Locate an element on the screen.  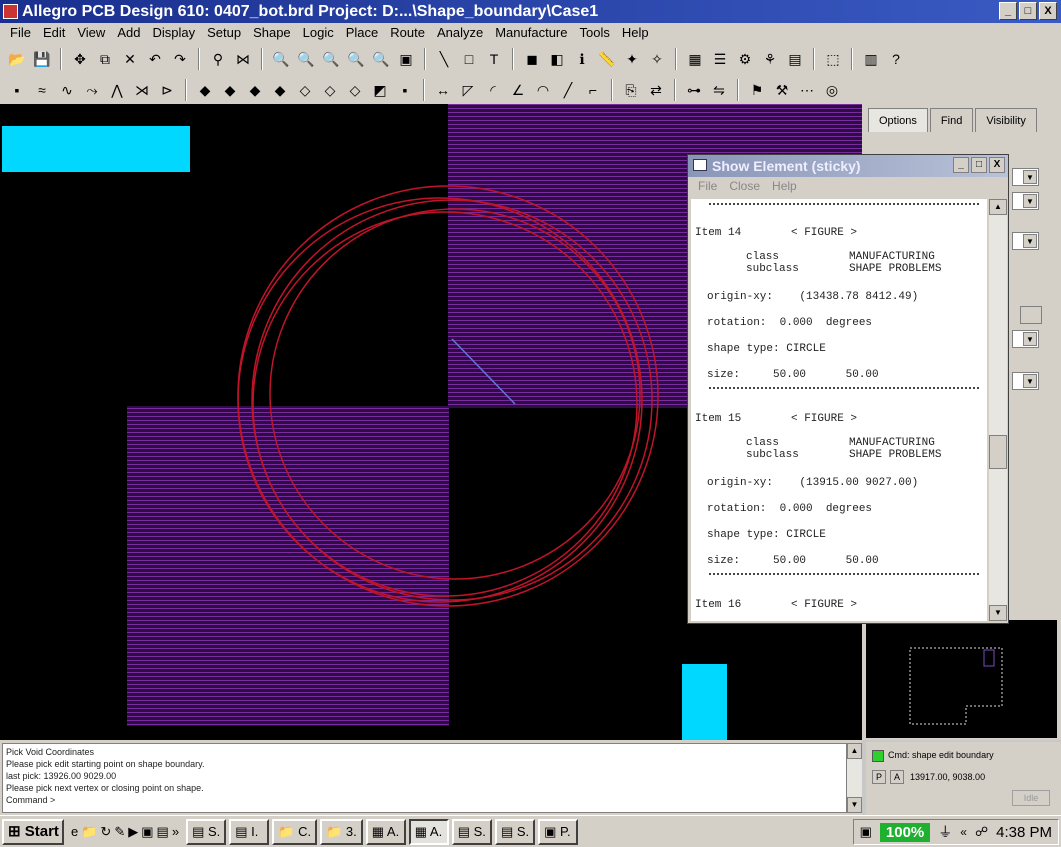
menu-shape: Shape is located at coordinates (272, 33).